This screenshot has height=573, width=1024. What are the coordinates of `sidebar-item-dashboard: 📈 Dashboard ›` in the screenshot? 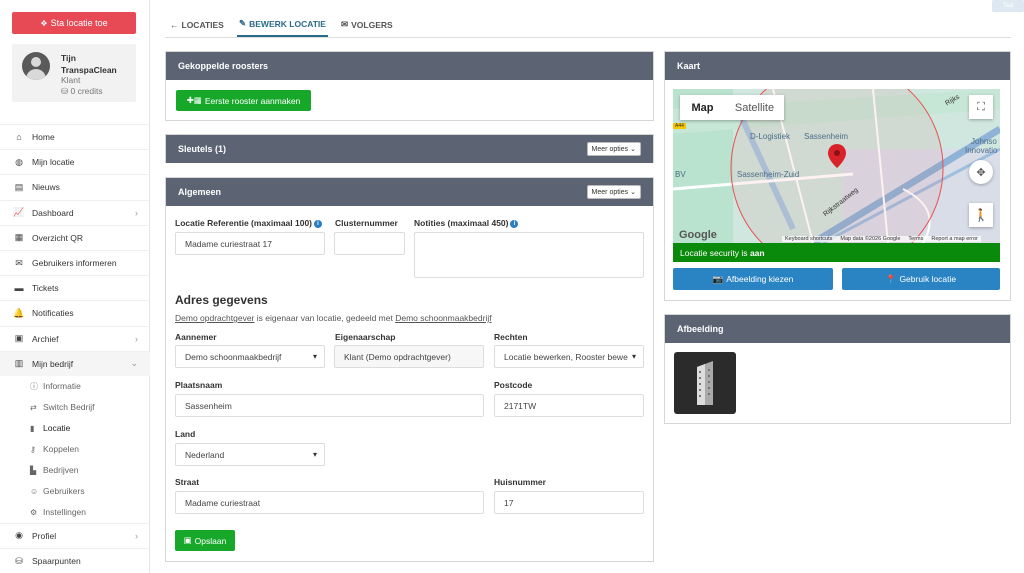 It's located at (75, 212).